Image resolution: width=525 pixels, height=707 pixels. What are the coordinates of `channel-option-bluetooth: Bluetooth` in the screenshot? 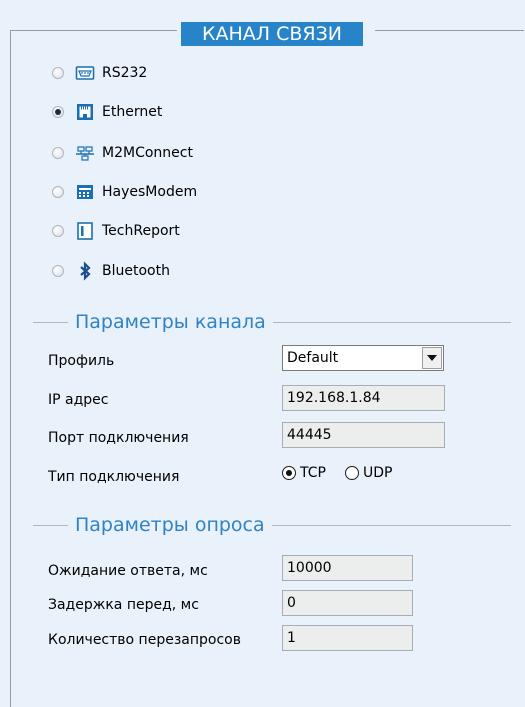 It's located at (111, 271).